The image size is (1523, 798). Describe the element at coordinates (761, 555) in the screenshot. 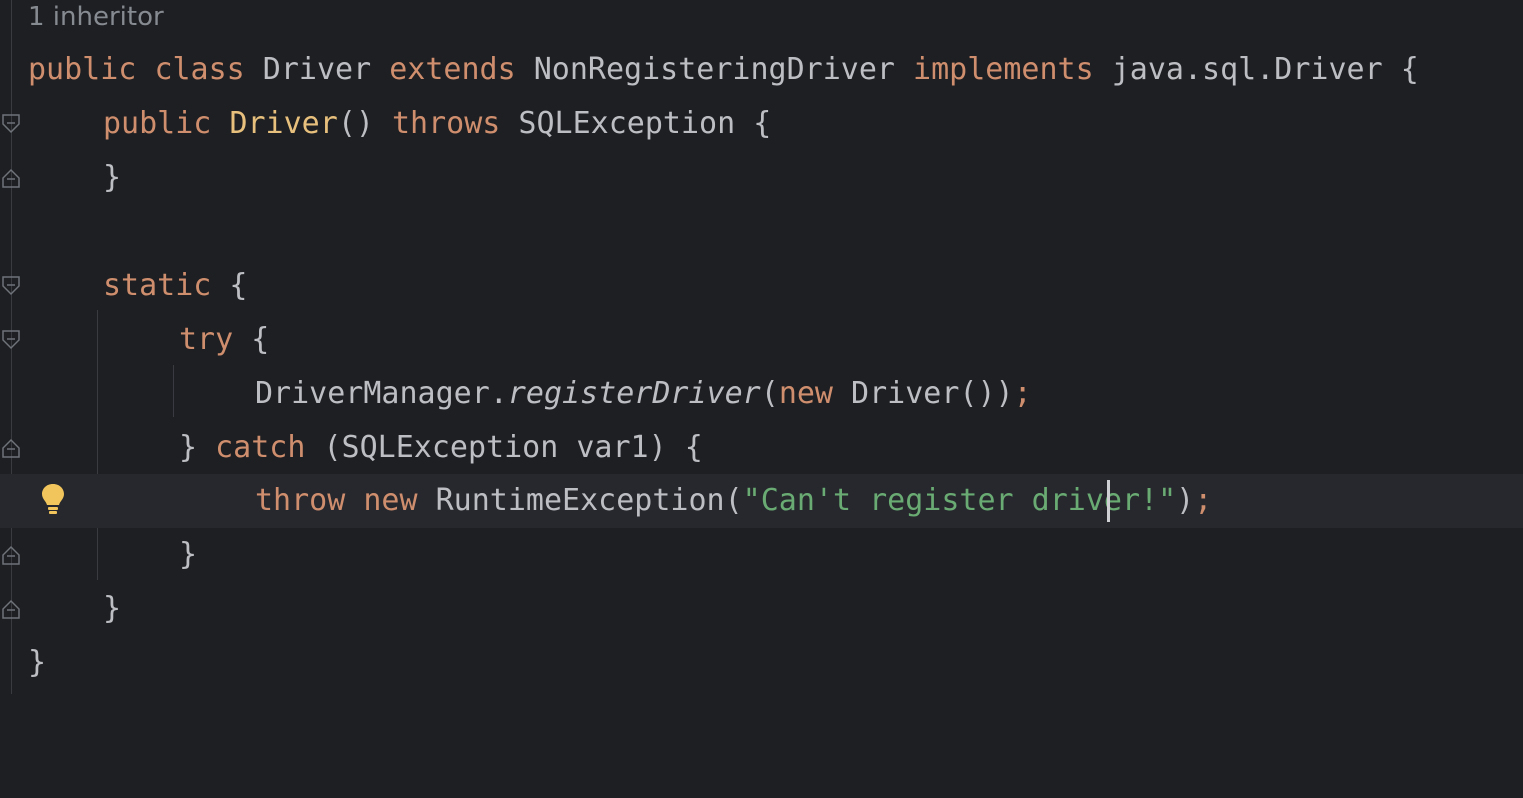

I see `code-line-9: }` at that location.